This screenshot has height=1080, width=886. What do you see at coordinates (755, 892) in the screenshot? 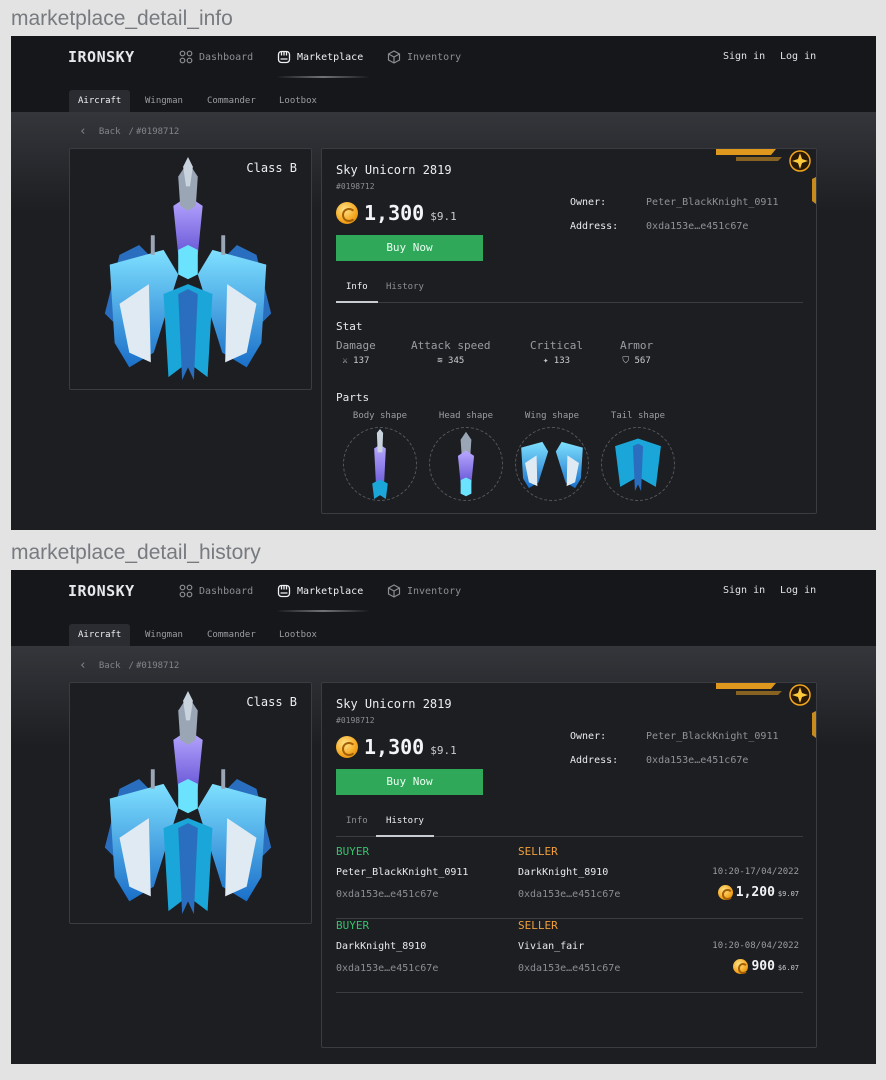
I see `trade-price-amount: 1,200` at bounding box center [755, 892].